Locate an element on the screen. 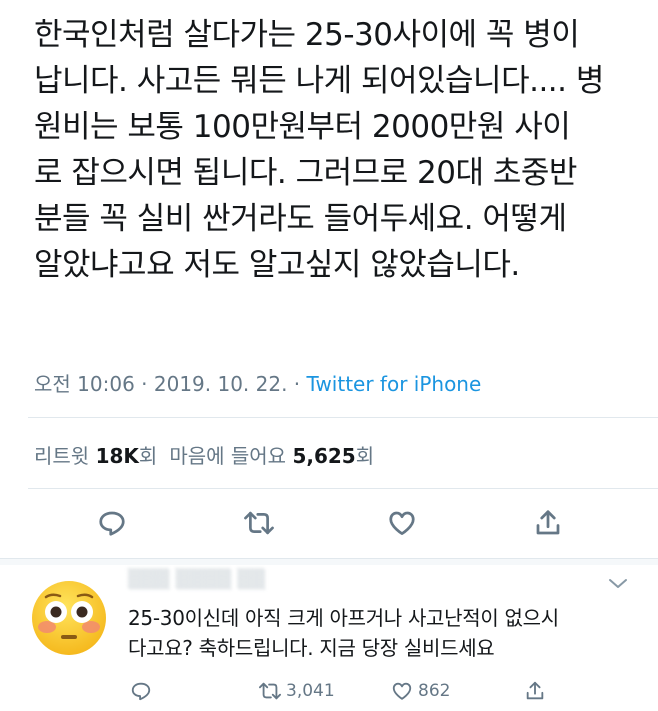 The height and width of the screenshot is (711, 658). more-options-button is located at coordinates (618, 584).